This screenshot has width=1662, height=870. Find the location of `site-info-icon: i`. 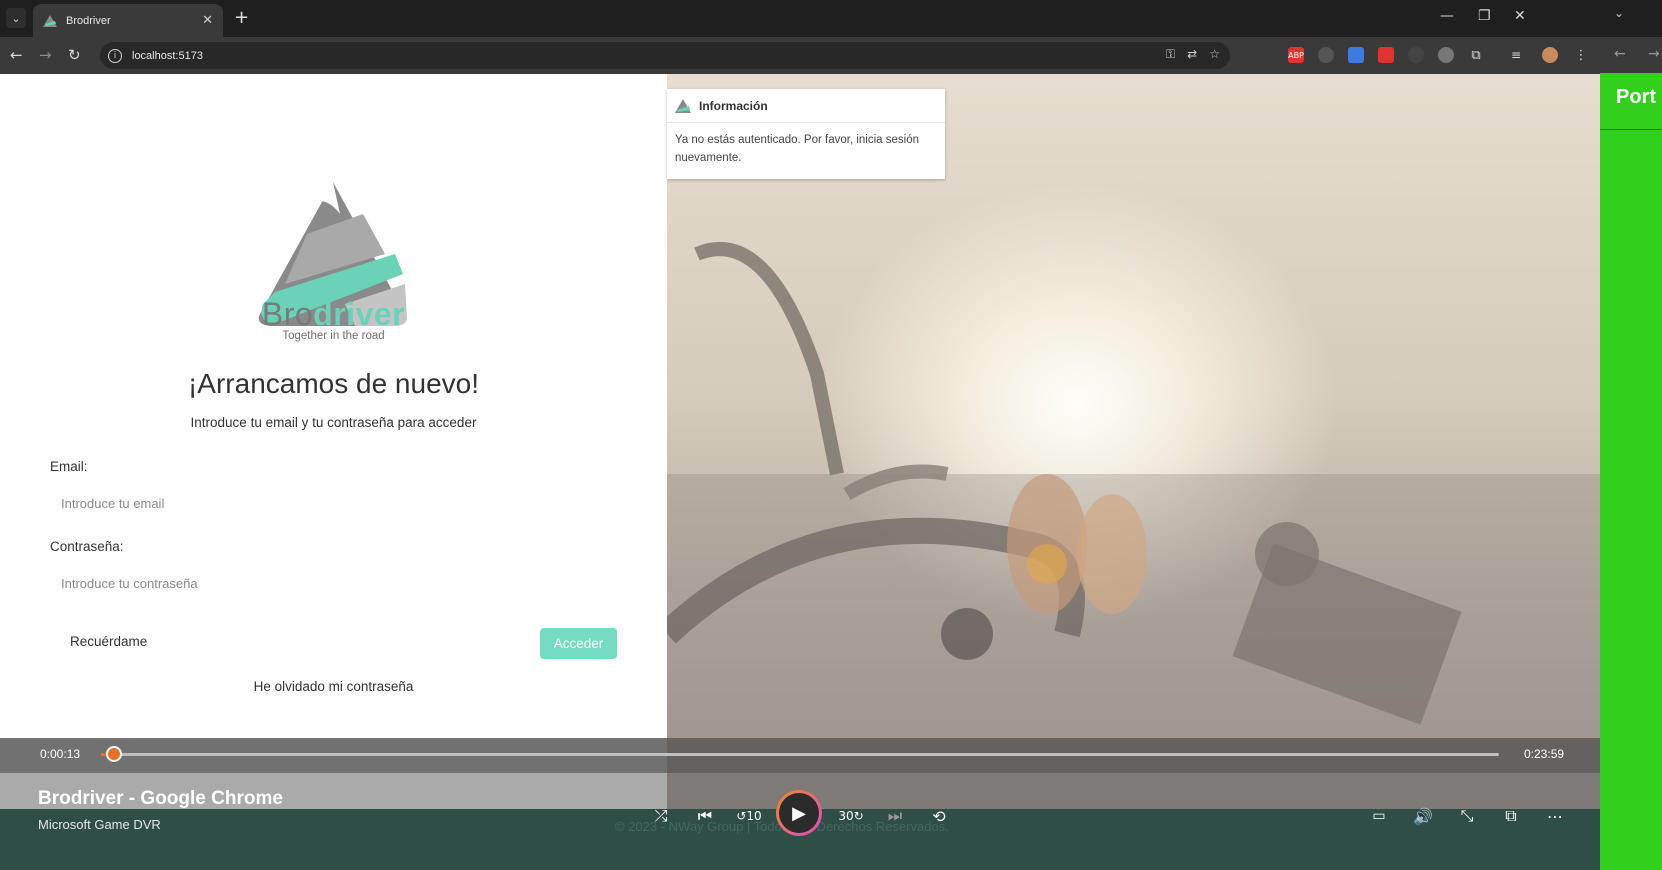

site-info-icon: i is located at coordinates (115, 55).